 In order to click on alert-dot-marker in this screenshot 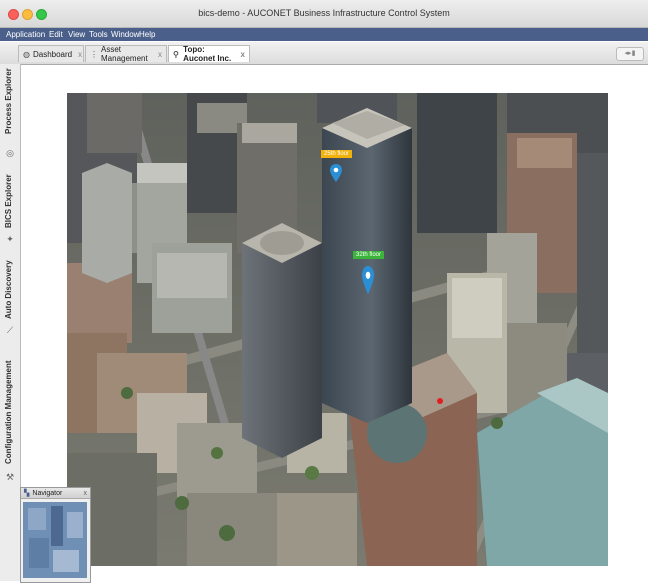, I will do `click(440, 401)`.